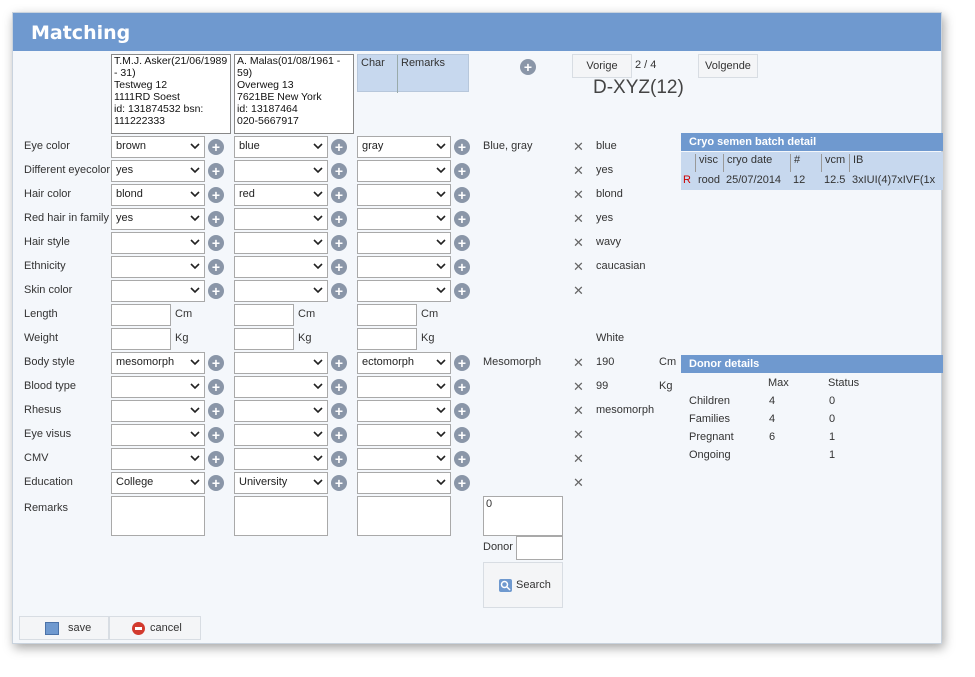 The width and height of the screenshot is (975, 677). Describe the element at coordinates (155, 628) in the screenshot. I see `cancel-button: cancel` at that location.